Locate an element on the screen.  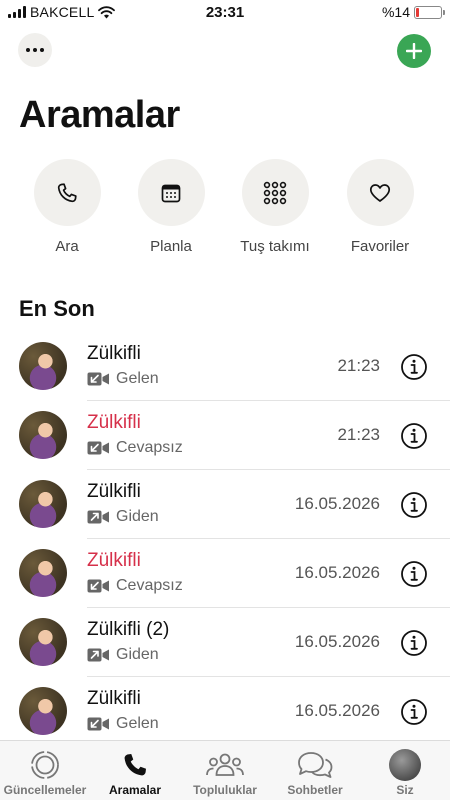
quick-action-label: Tuş takımı is located at coordinates (275, 246).